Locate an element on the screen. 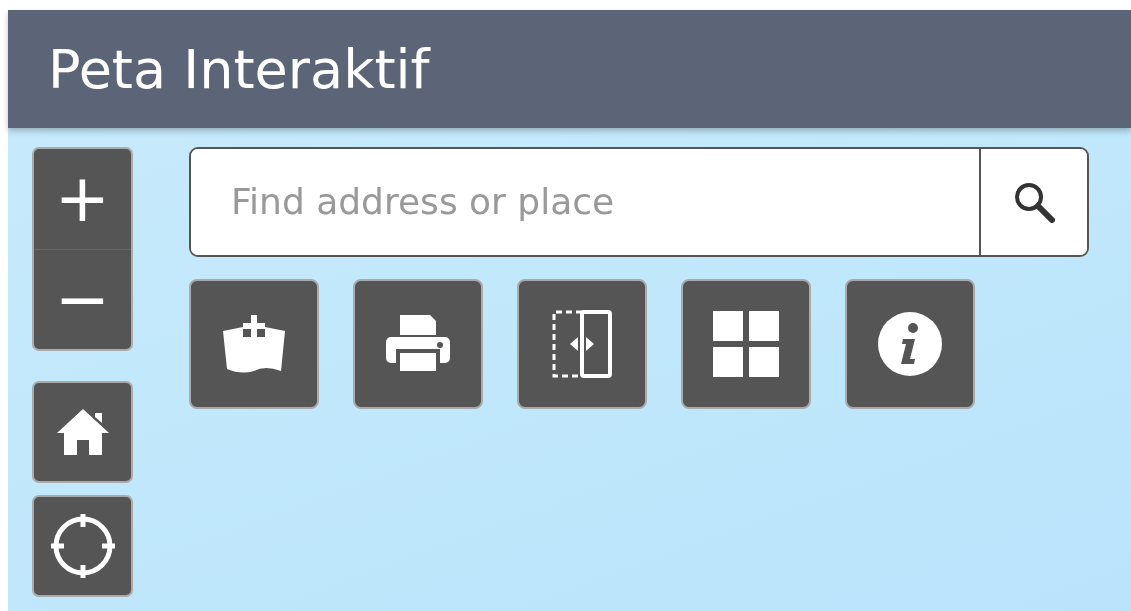  zoom-in-button: + is located at coordinates (82, 199).